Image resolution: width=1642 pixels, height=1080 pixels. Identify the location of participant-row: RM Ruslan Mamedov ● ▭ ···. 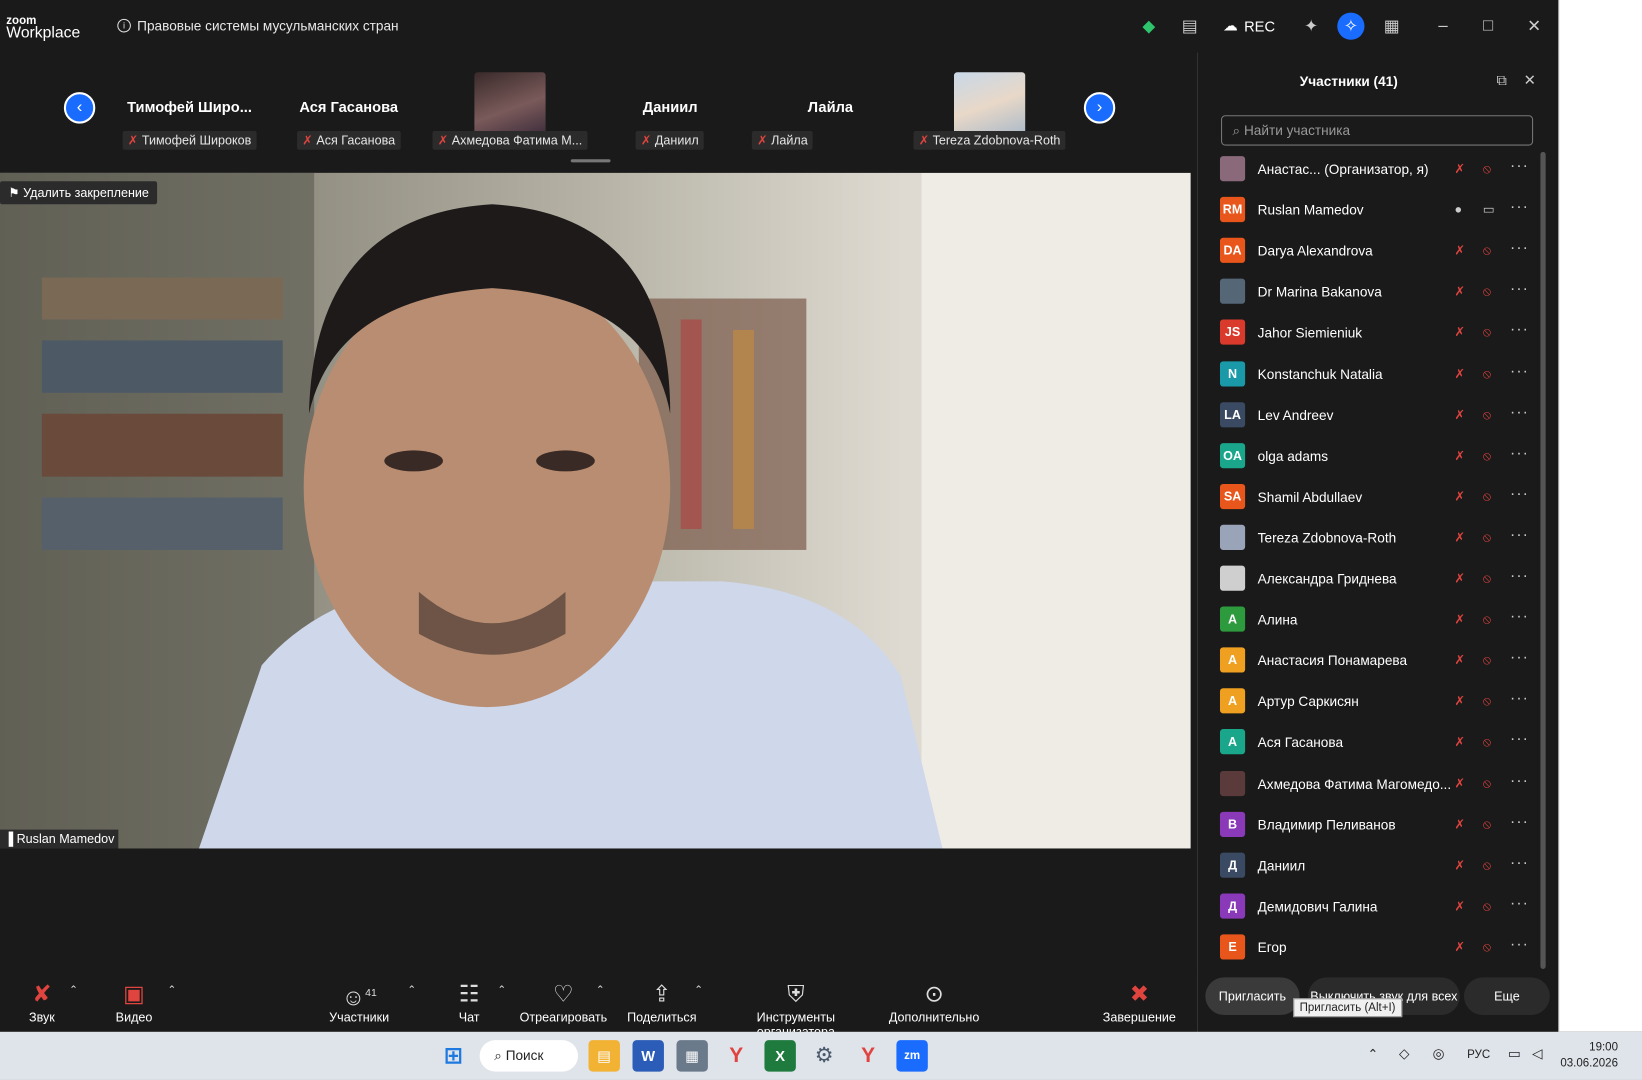
(1369, 211).